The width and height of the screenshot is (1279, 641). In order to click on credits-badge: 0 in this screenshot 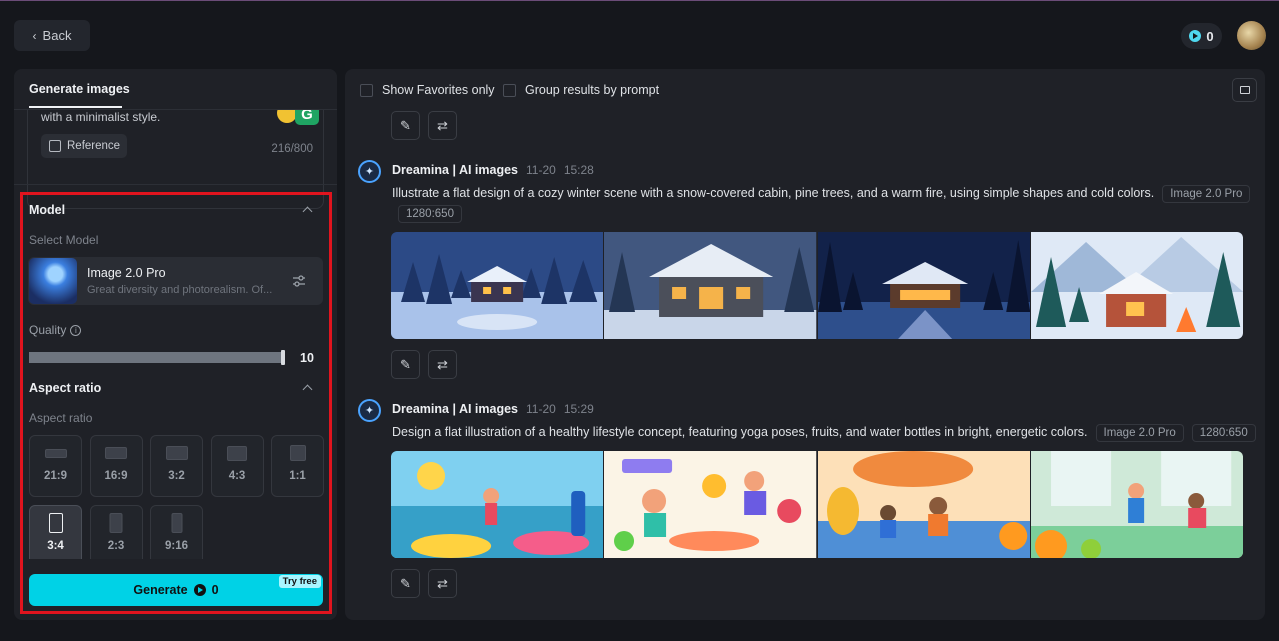, I will do `click(1201, 36)`.